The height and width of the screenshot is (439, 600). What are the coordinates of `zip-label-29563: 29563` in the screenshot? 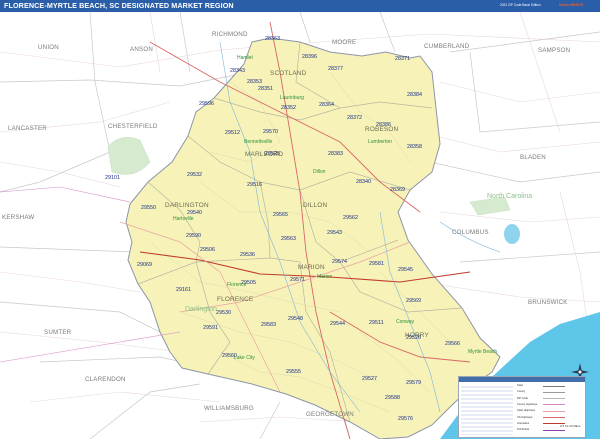 It's located at (288, 239).